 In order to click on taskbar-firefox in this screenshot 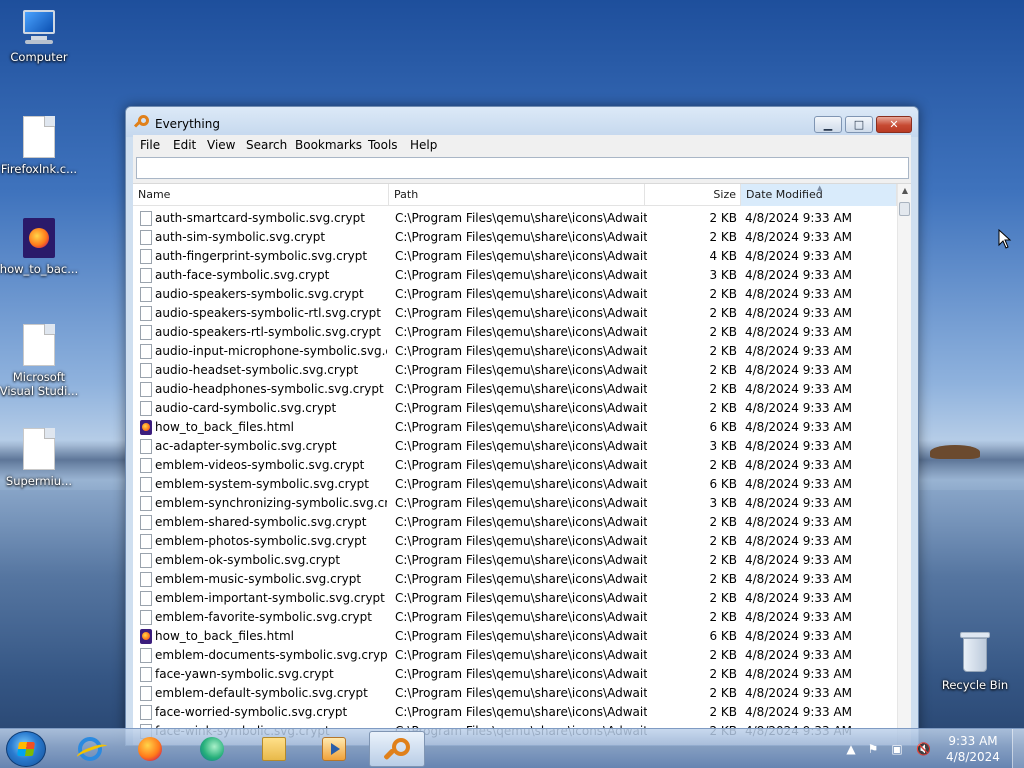, I will do `click(150, 749)`.